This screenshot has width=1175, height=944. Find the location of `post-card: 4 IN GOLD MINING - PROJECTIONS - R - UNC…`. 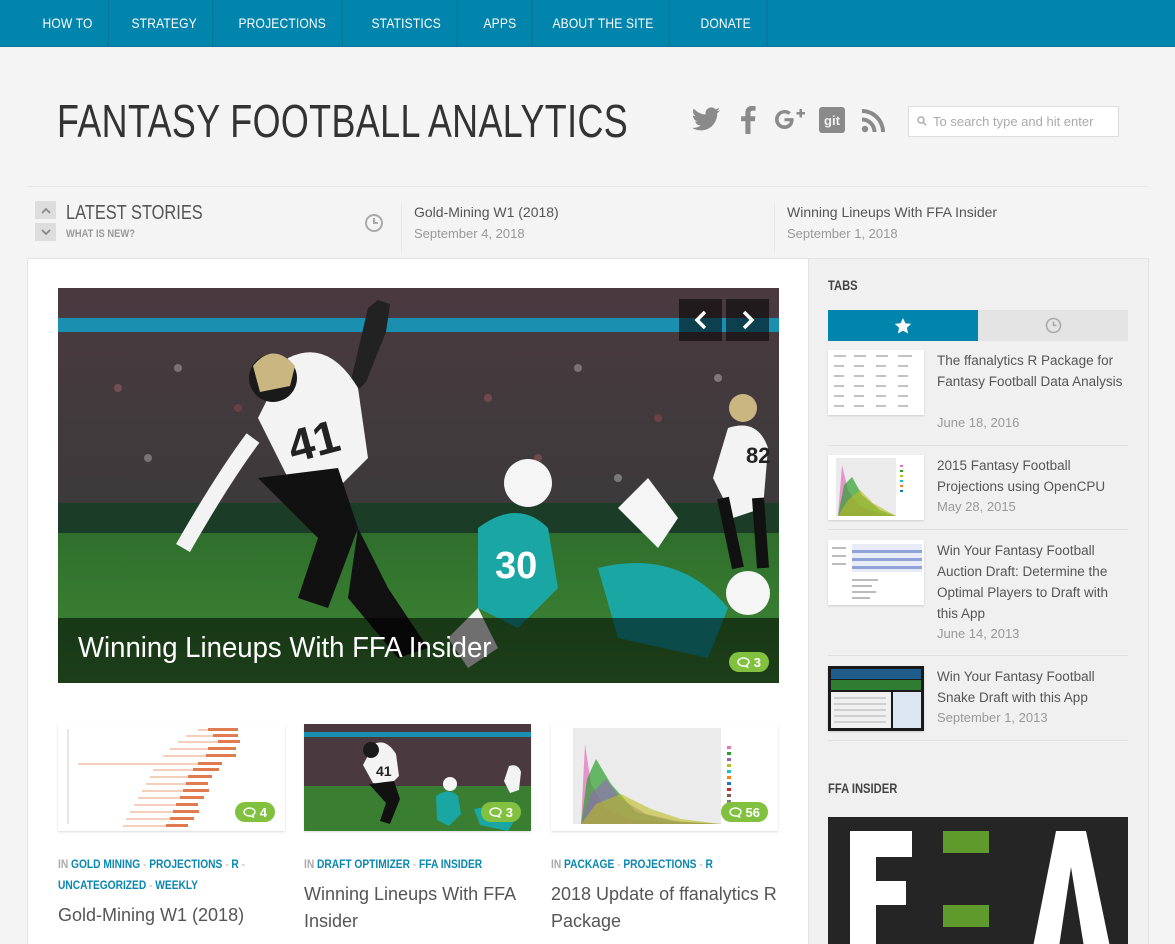

post-card: 4 IN GOLD MINING - PROJECTIONS - R - UNC… is located at coordinates (171, 826).